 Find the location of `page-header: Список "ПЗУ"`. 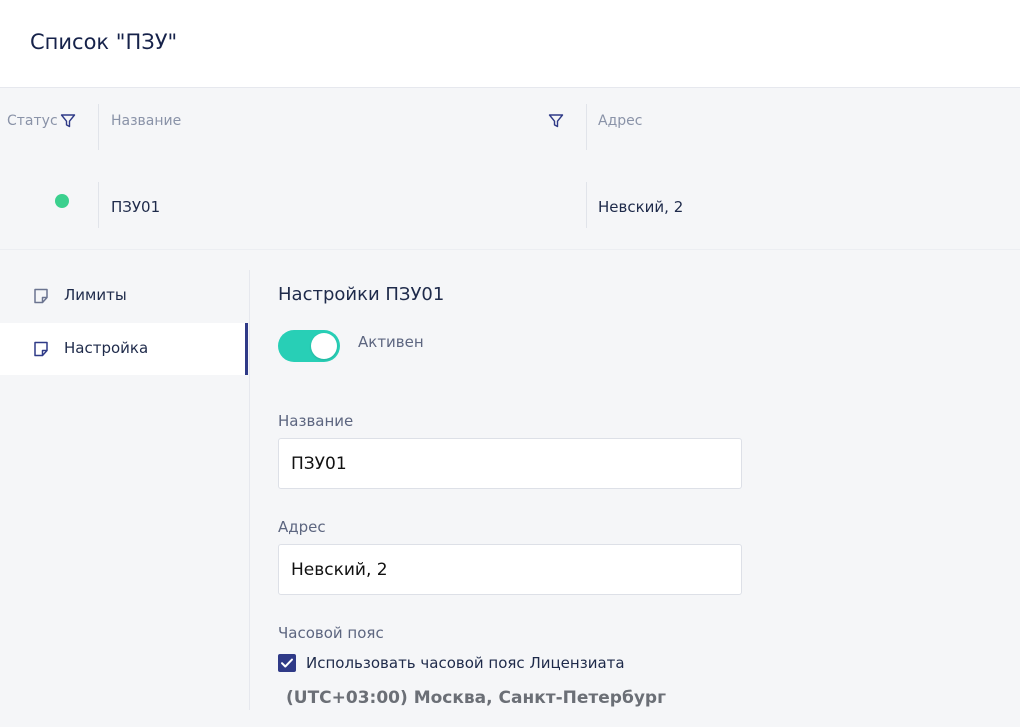

page-header: Список "ПЗУ" is located at coordinates (510, 44).